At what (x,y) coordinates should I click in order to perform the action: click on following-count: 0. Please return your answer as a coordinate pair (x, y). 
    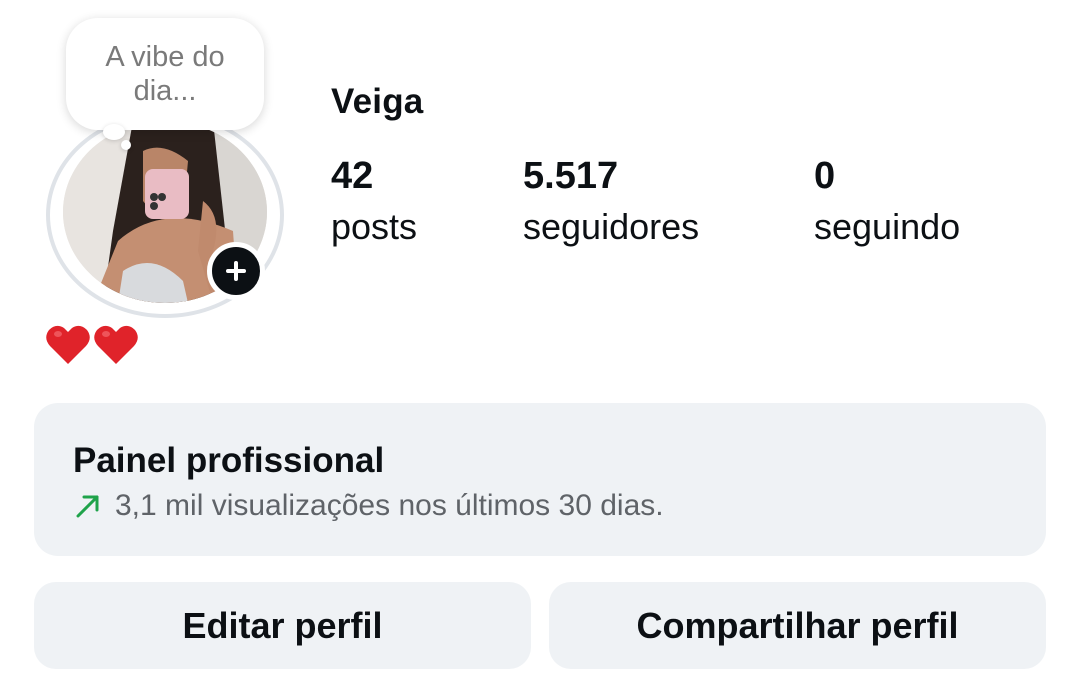
    Looking at the image, I should click on (825, 176).